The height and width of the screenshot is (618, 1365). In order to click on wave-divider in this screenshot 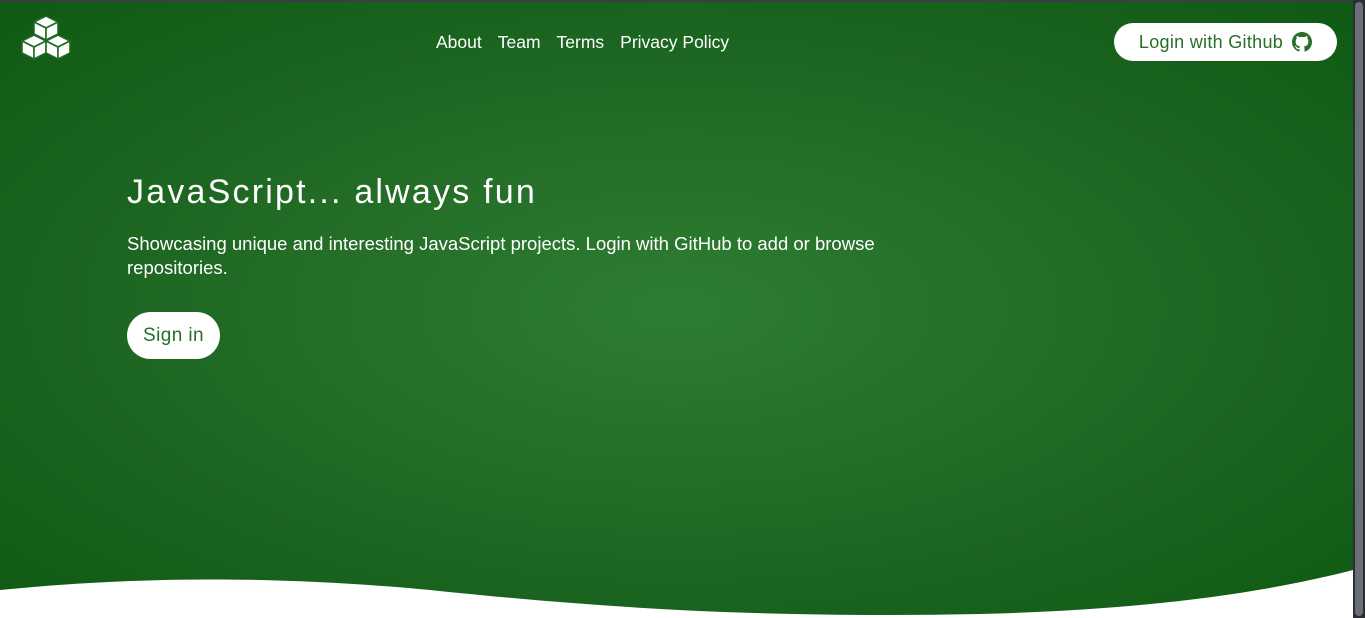, I will do `click(676, 594)`.